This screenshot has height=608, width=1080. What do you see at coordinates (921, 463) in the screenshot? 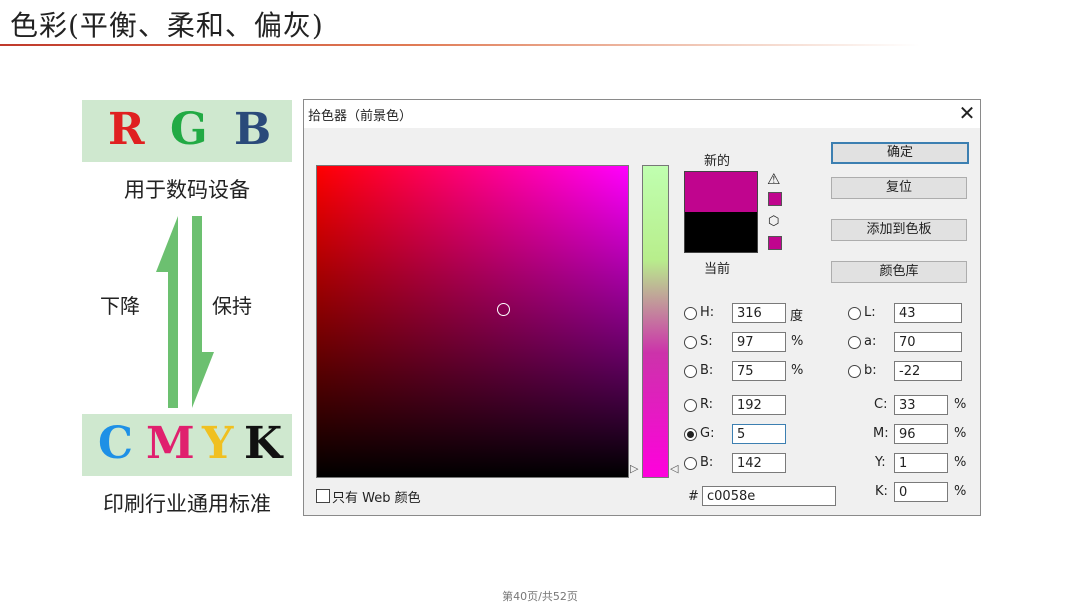
I see `yellow-input: 1` at bounding box center [921, 463].